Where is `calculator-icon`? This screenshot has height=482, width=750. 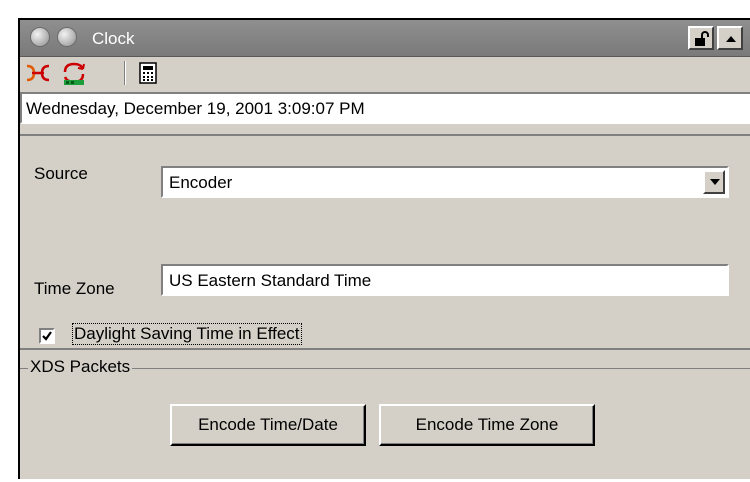 calculator-icon is located at coordinates (148, 73).